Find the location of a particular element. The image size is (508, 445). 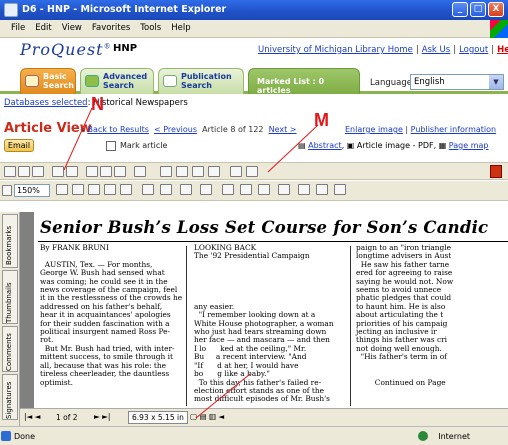

adobe-pdf-icon is located at coordinates (496, 171).